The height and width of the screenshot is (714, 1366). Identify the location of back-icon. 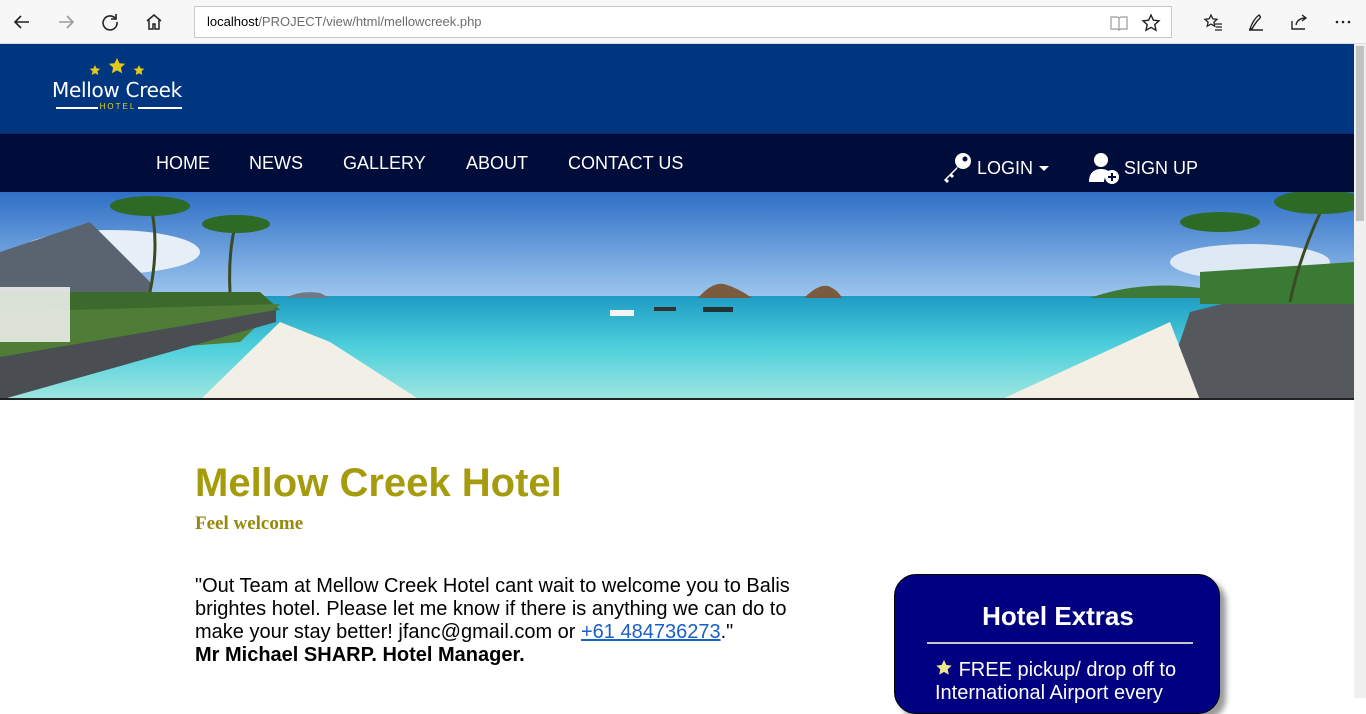
(22, 22).